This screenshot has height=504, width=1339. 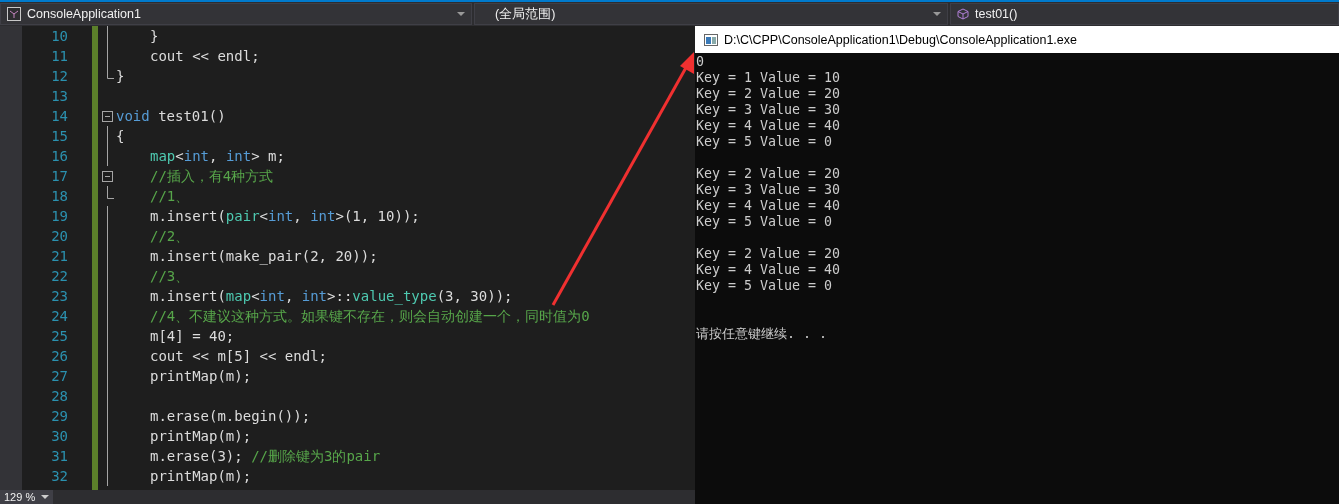 What do you see at coordinates (59, 36) in the screenshot?
I see `line-number: 10` at bounding box center [59, 36].